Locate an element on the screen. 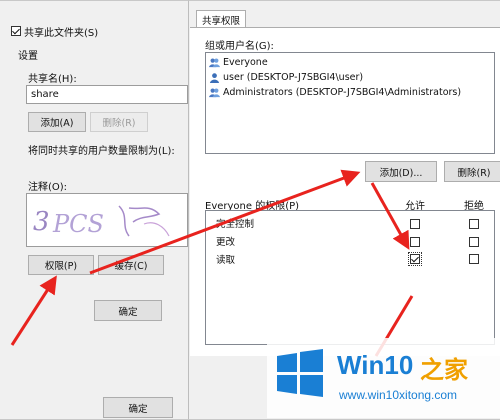 The image size is (500, 420). watermark: Win10 之家 www.win10xitong.com is located at coordinates (383, 378).